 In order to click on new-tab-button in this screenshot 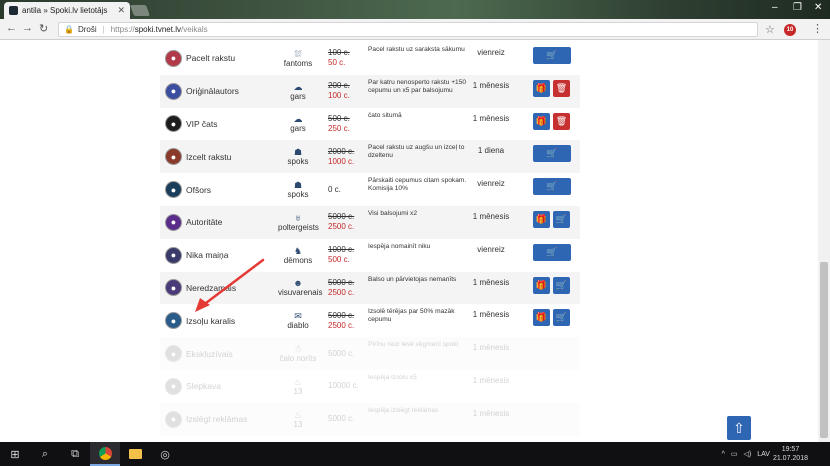, I will do `click(140, 10)`.